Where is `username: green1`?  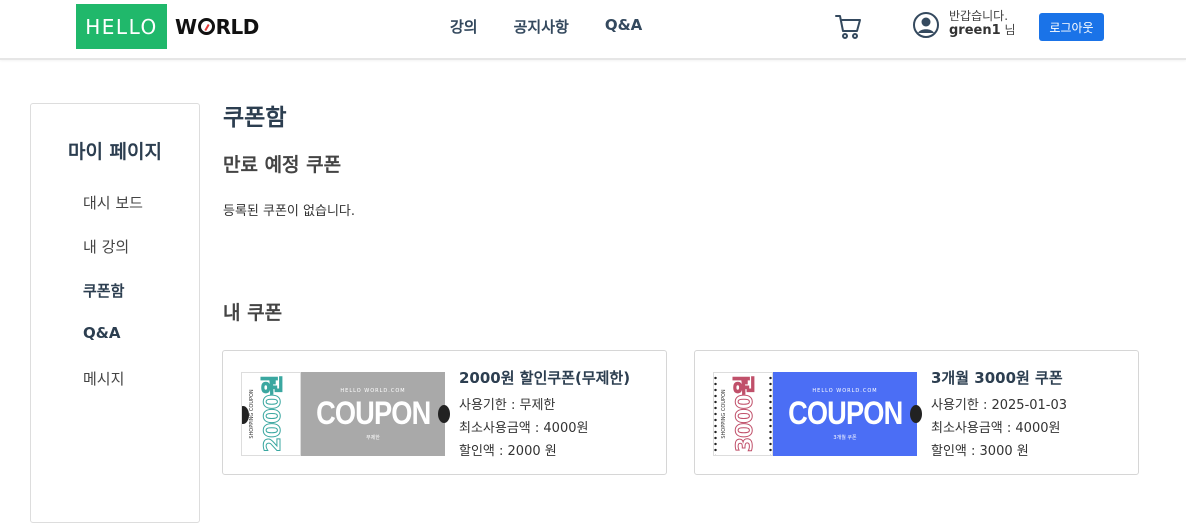 username: green1 is located at coordinates (975, 30).